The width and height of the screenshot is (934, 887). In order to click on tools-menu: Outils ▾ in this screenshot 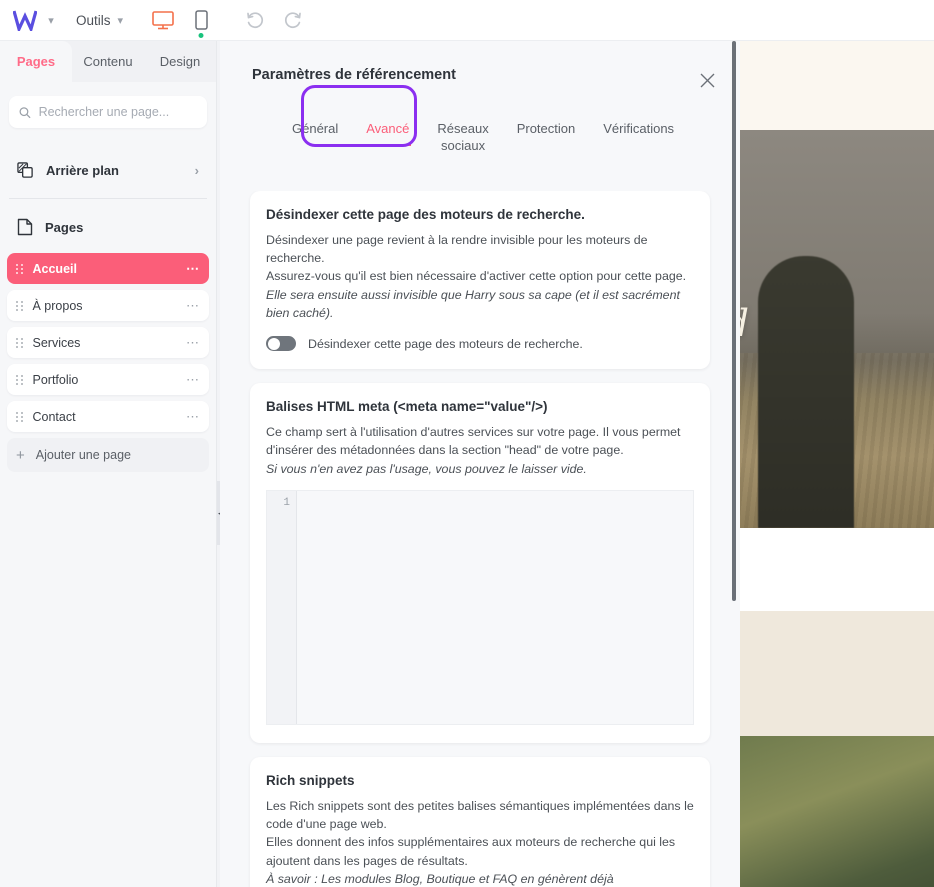, I will do `click(99, 20)`.